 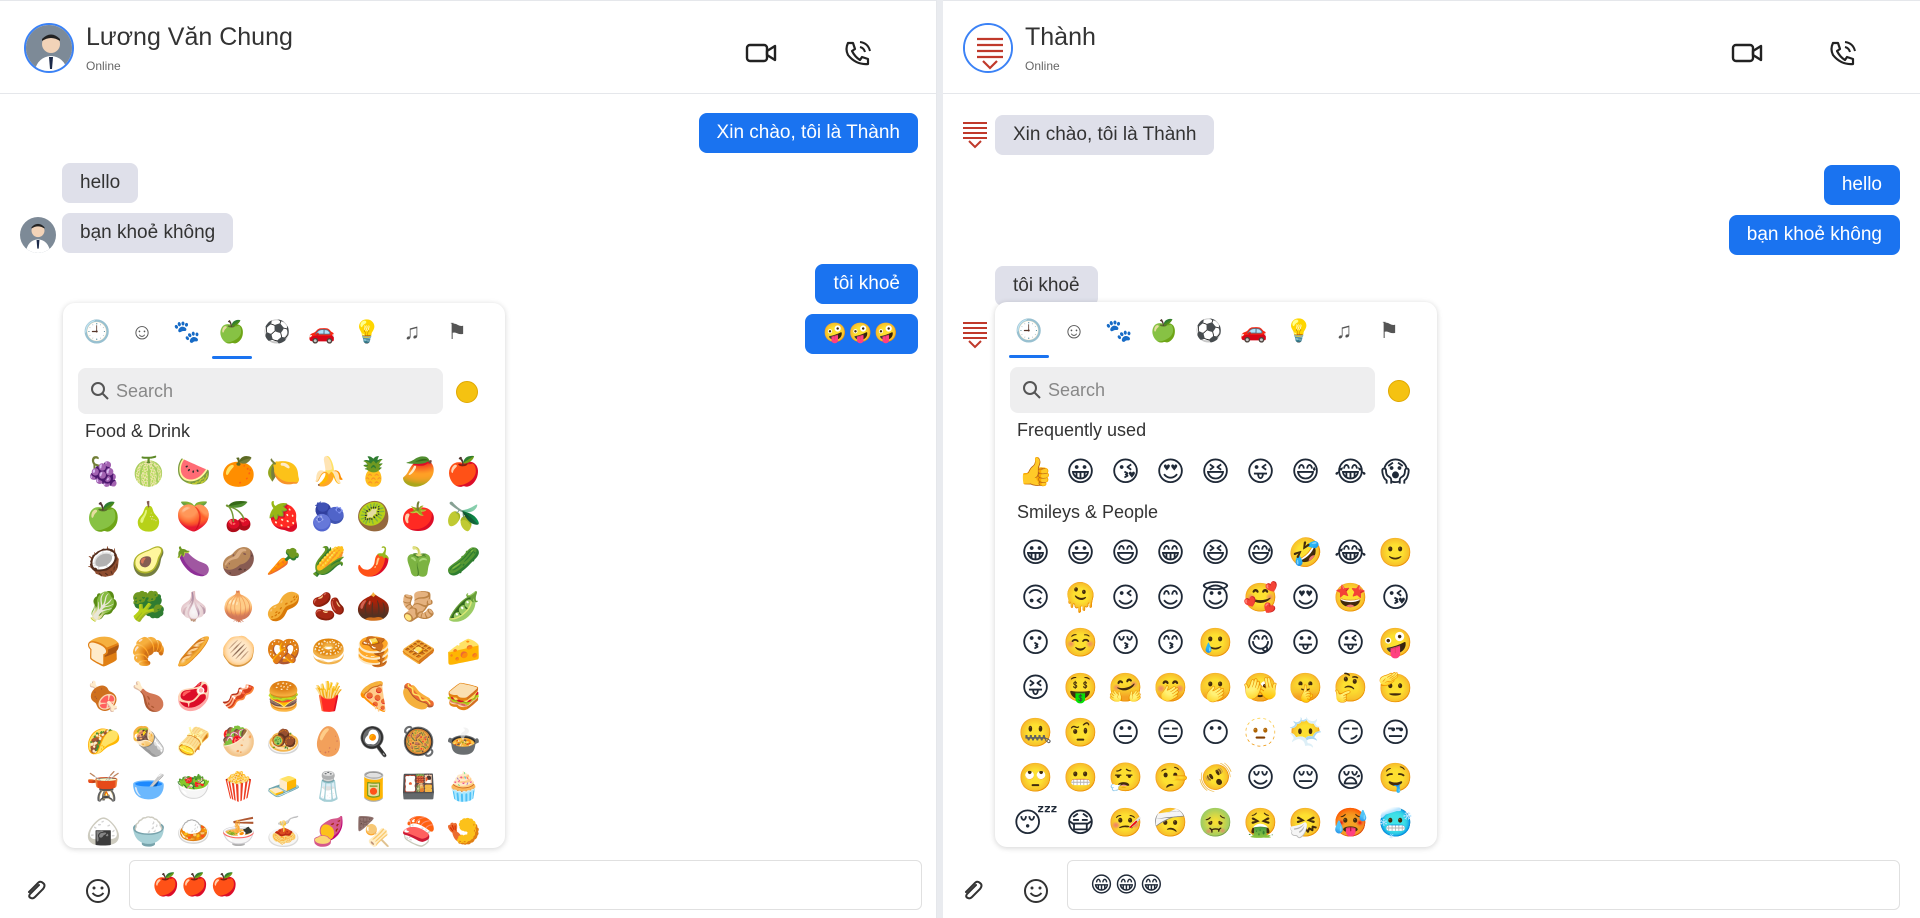 I want to click on emoji-cell: 🥔, so click(x=238, y=561).